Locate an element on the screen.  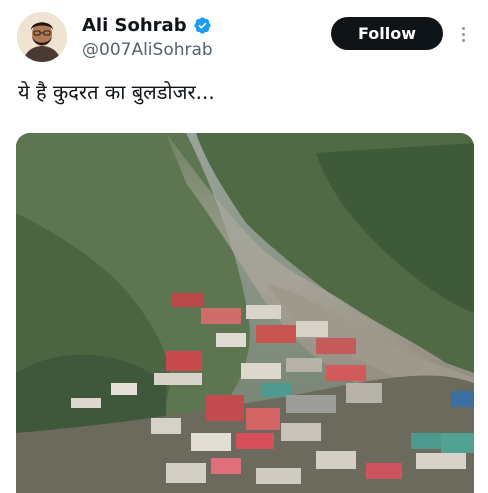
author-name-row: Ali Sohrab is located at coordinates (147, 25).